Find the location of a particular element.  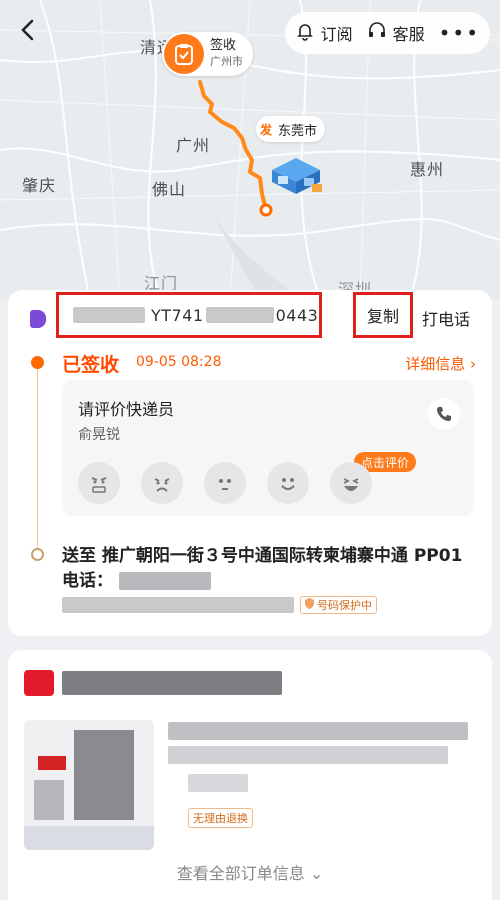

happy-face-icon is located at coordinates (288, 483).